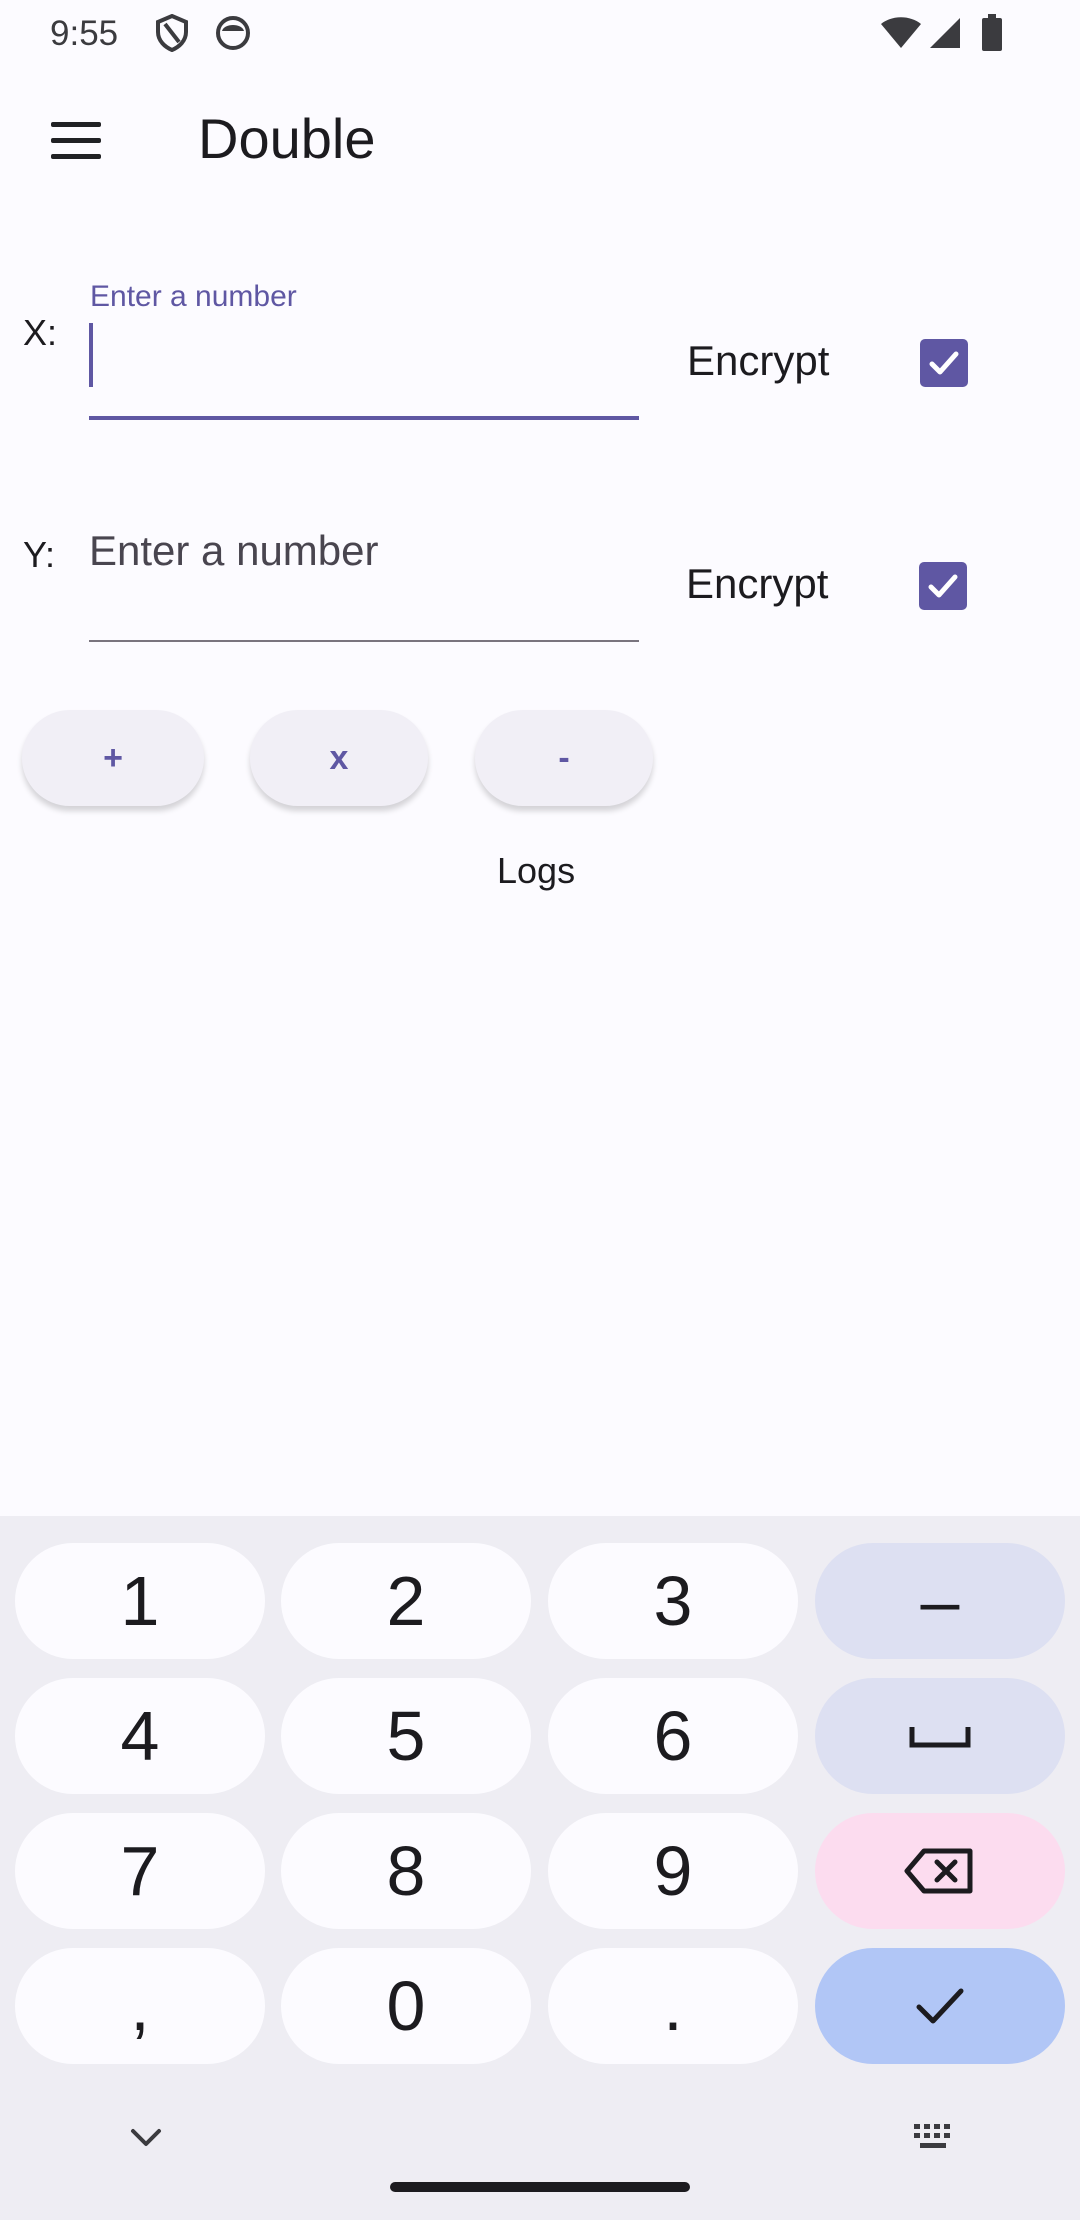  What do you see at coordinates (140, 1601) in the screenshot?
I see `key-1: 1` at bounding box center [140, 1601].